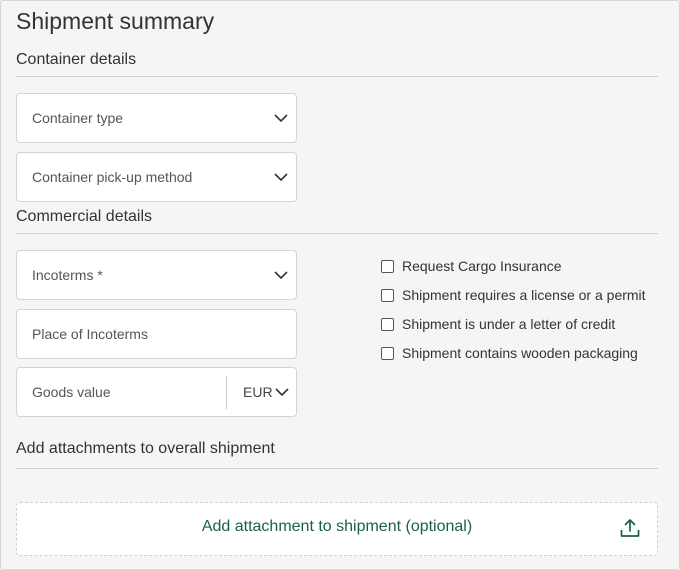  What do you see at coordinates (84, 216) in the screenshot?
I see `commercial-details-heading: Commercial details` at bounding box center [84, 216].